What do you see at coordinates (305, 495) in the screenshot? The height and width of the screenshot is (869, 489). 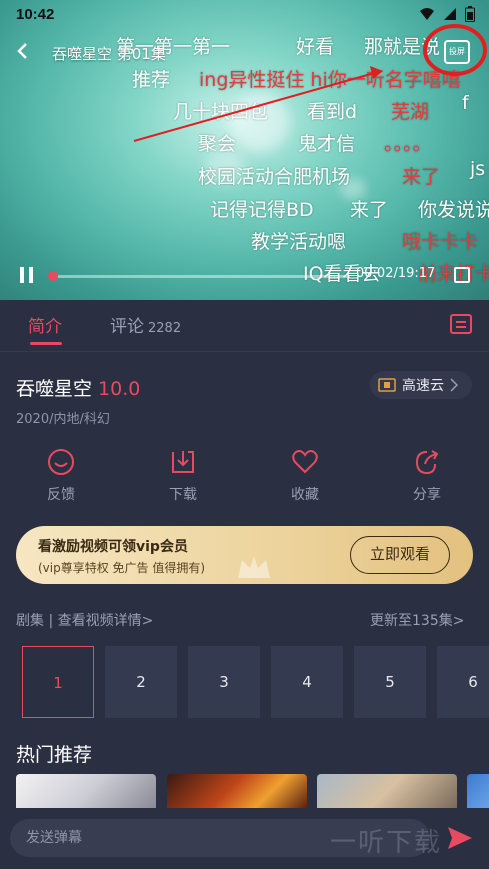 I see `favorite-label: 收藏` at bounding box center [305, 495].